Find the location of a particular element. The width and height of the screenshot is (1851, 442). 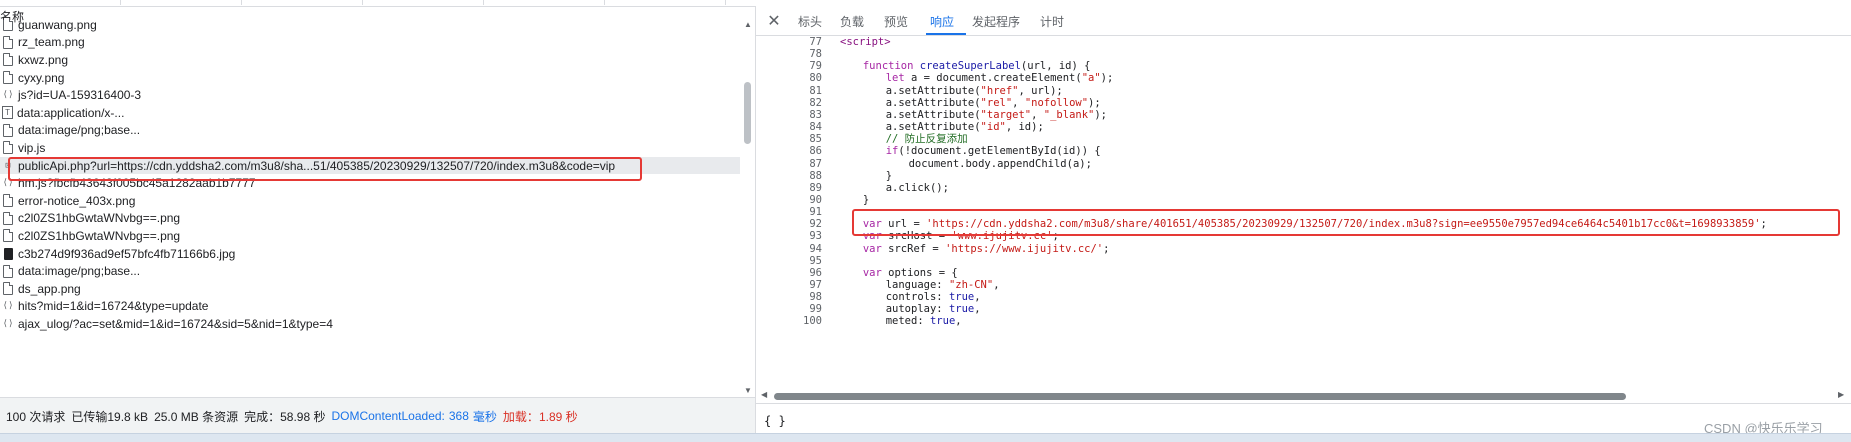

request-name: ds_app.png is located at coordinates (49, 288).